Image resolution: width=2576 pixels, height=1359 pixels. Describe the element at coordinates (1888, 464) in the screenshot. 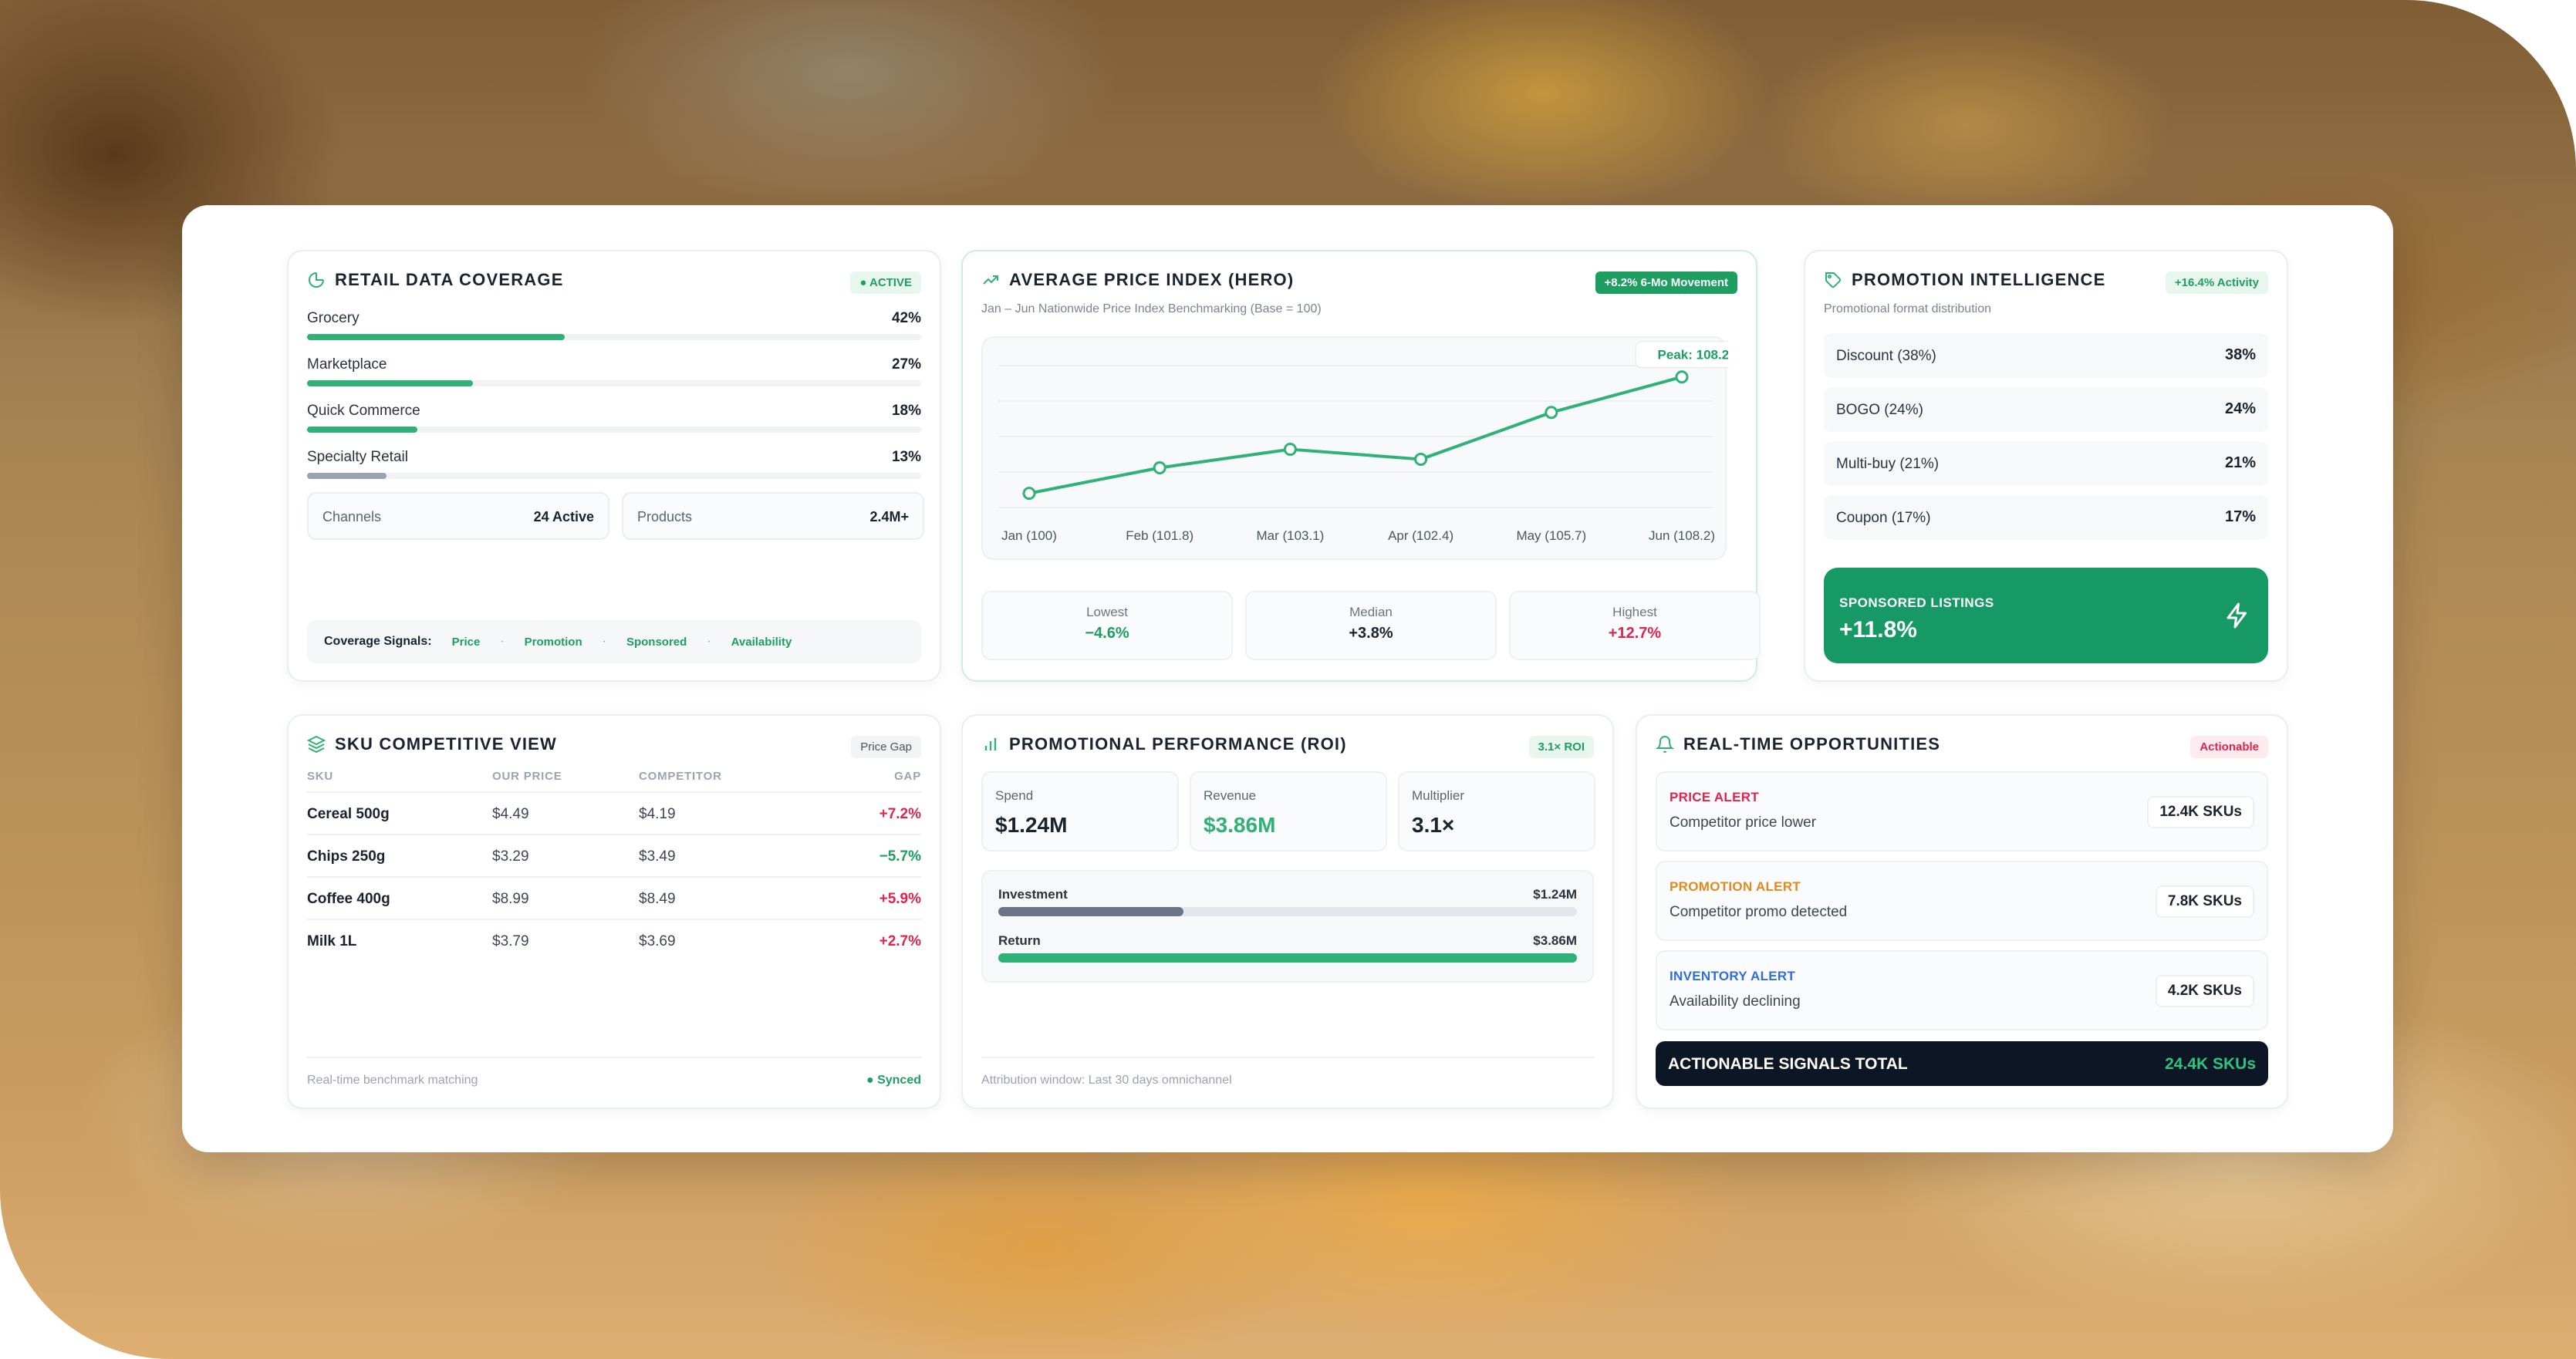

I see `promo-format-label: Multi-buy (21%)` at that location.